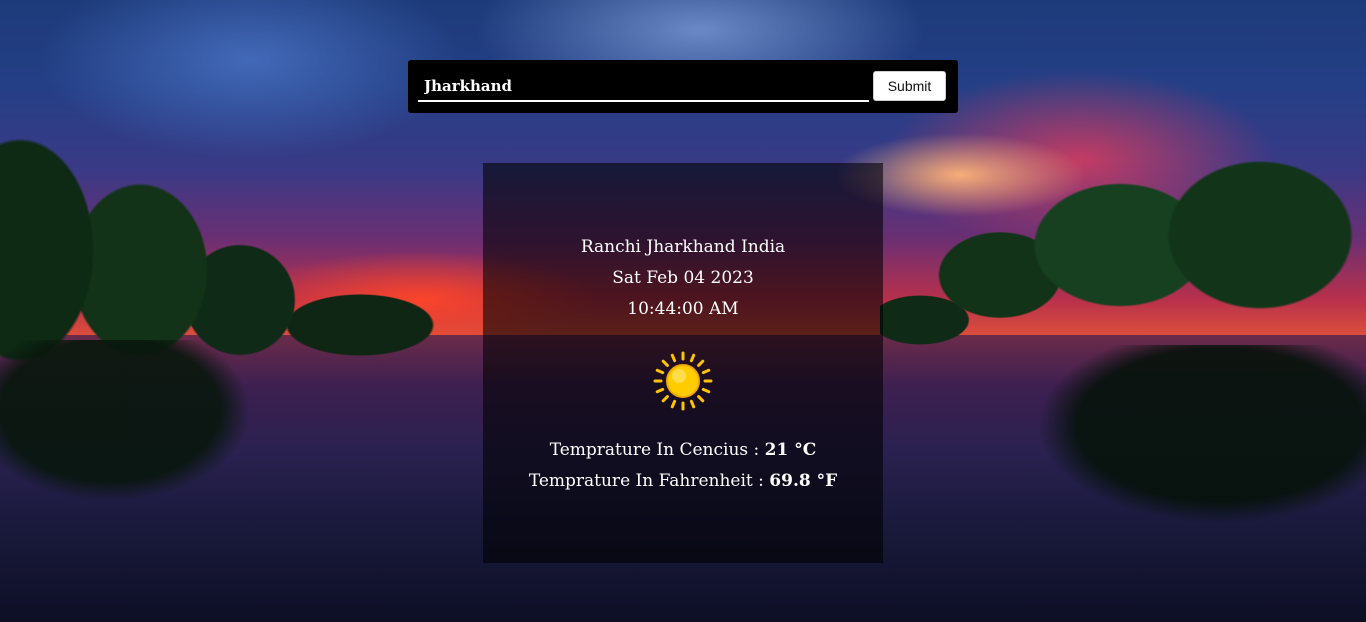  I want to click on fahrenheit-value: 69.8 °F, so click(803, 481).